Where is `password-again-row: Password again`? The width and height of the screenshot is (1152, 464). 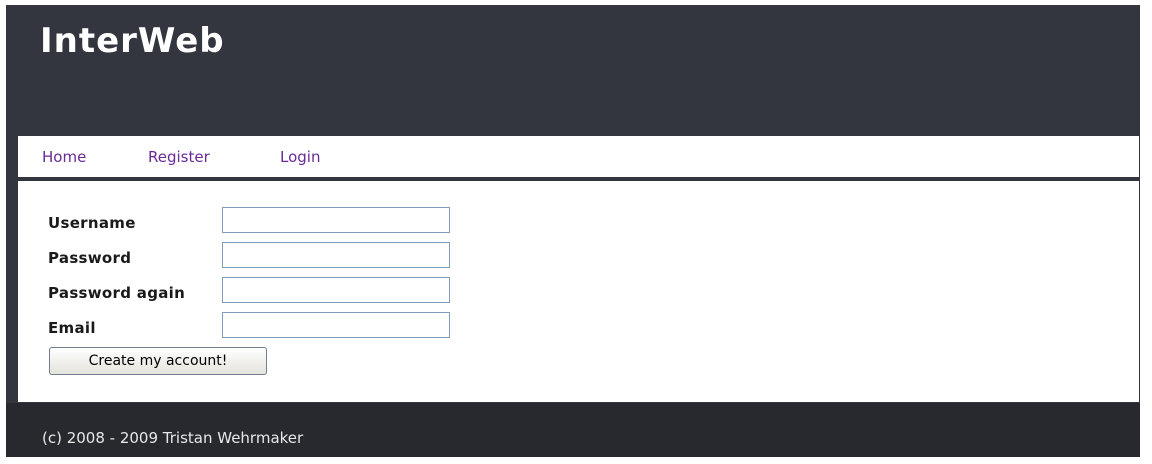 password-again-row: Password again is located at coordinates (268, 292).